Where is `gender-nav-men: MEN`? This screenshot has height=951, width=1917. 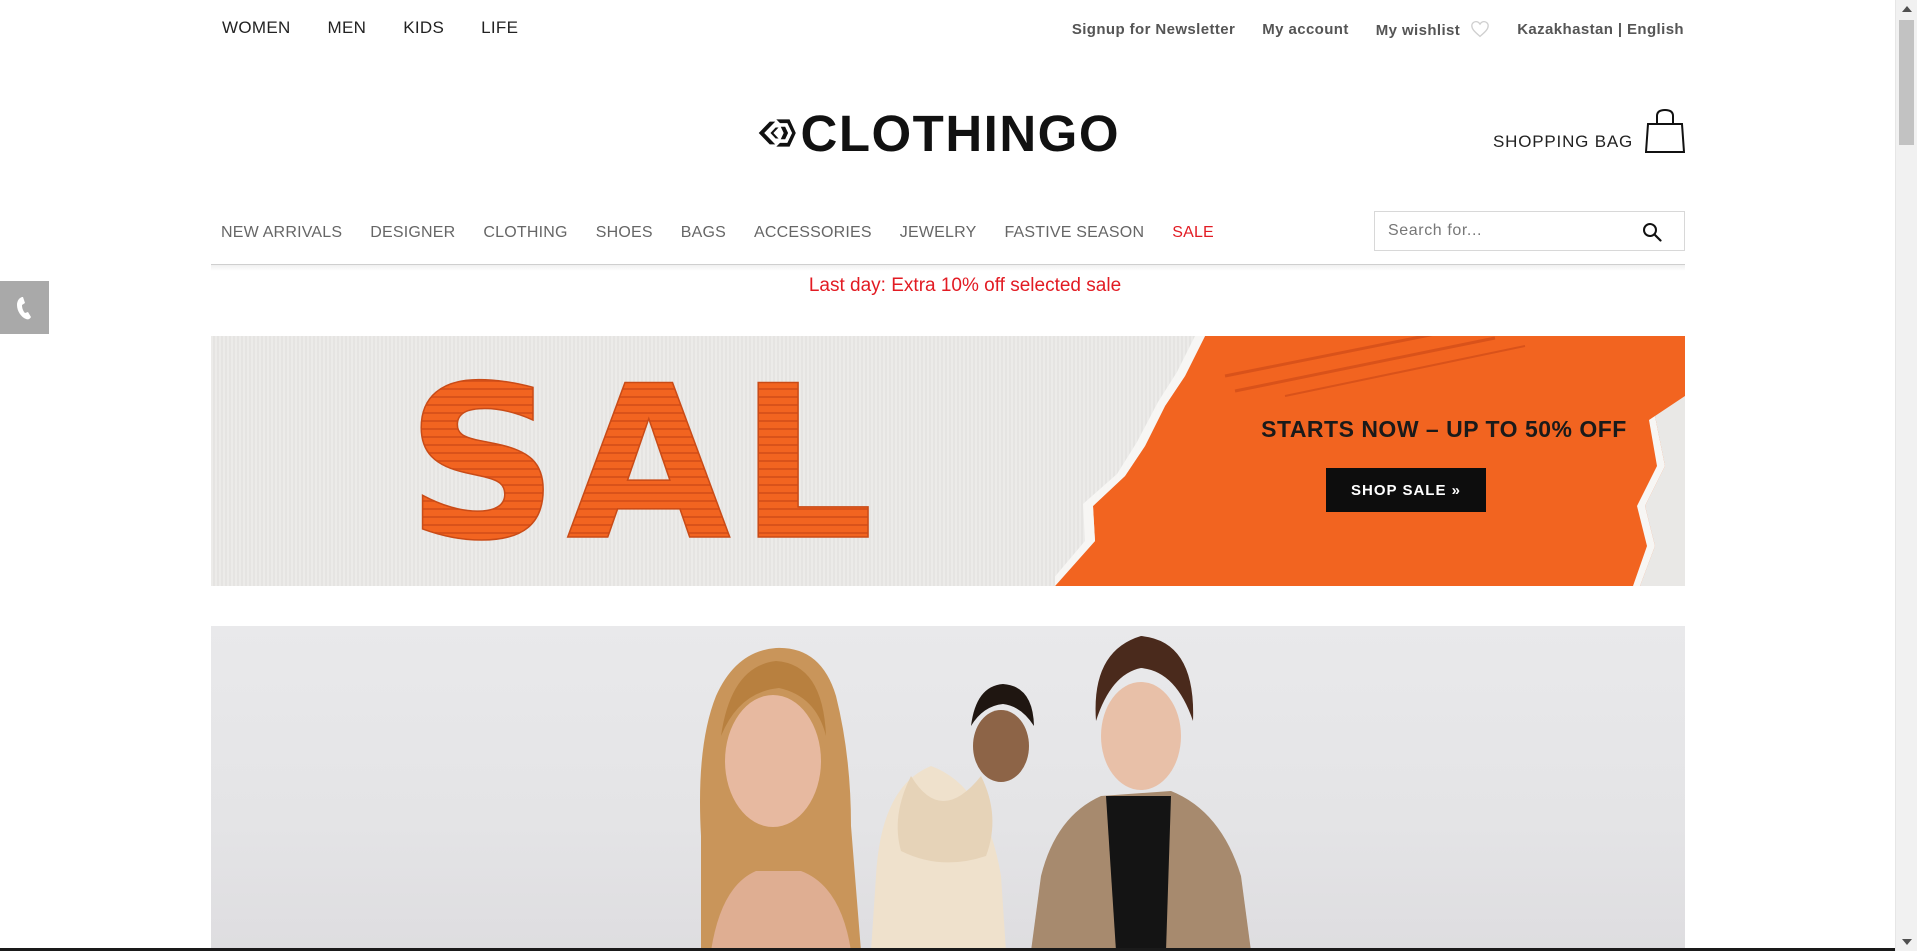
gender-nav-men: MEN is located at coordinates (347, 28).